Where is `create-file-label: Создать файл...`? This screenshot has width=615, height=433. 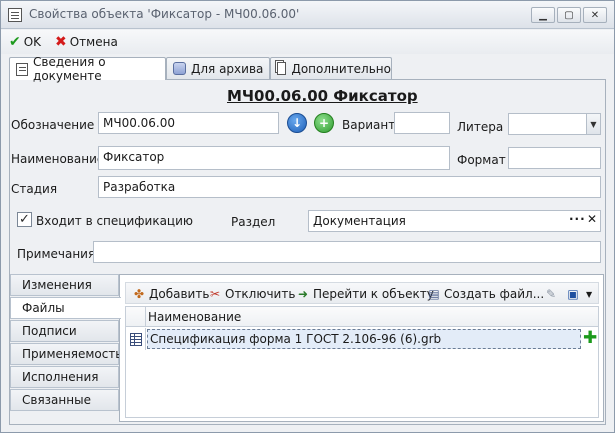 create-file-label: Создать файл... is located at coordinates (494, 294).